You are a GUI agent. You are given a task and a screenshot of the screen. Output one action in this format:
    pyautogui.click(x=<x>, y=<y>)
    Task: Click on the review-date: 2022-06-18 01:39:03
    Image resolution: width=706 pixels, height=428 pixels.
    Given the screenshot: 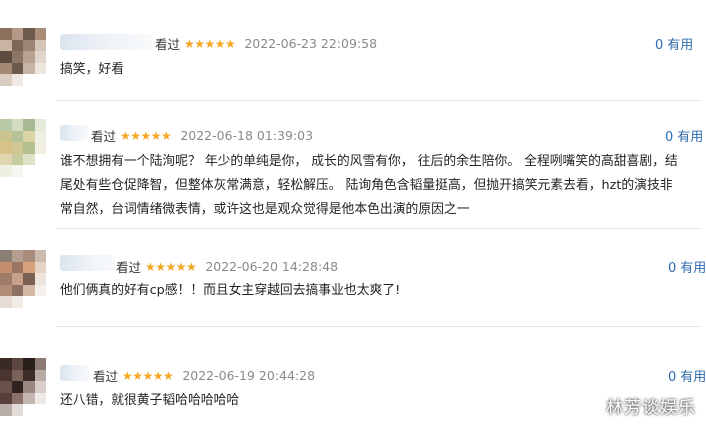 What is the action you would take?
    pyautogui.click(x=247, y=135)
    